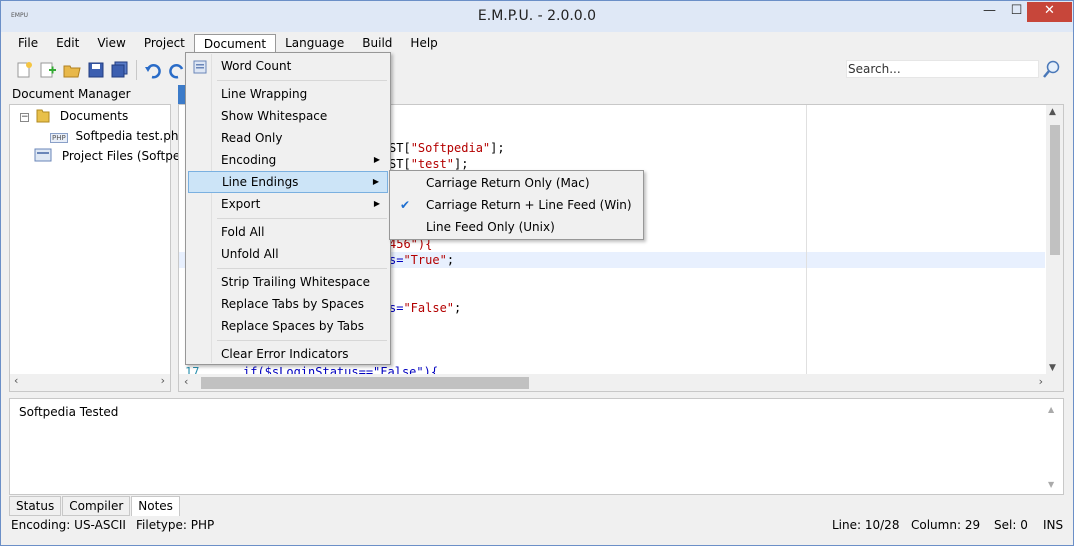 Image resolution: width=1074 pixels, height=546 pixels. I want to click on php-file-icon: PHP, so click(59, 138).